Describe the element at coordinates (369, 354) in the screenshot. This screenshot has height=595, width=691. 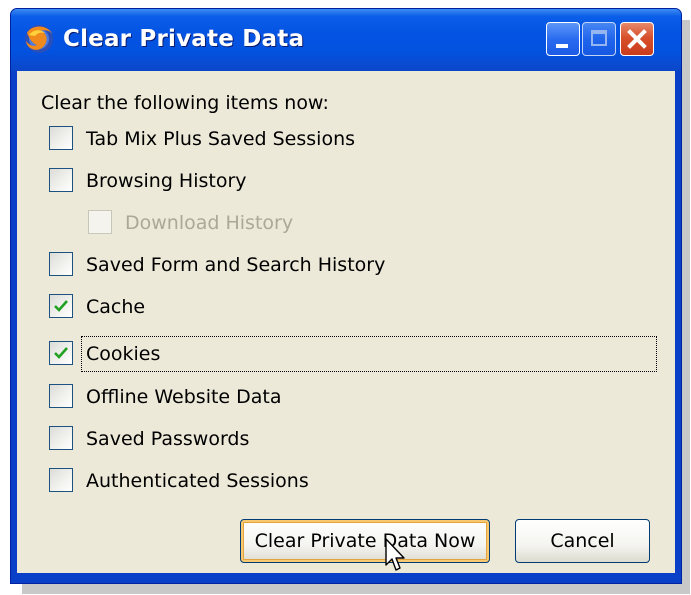
I see `focus-rectangle` at that location.